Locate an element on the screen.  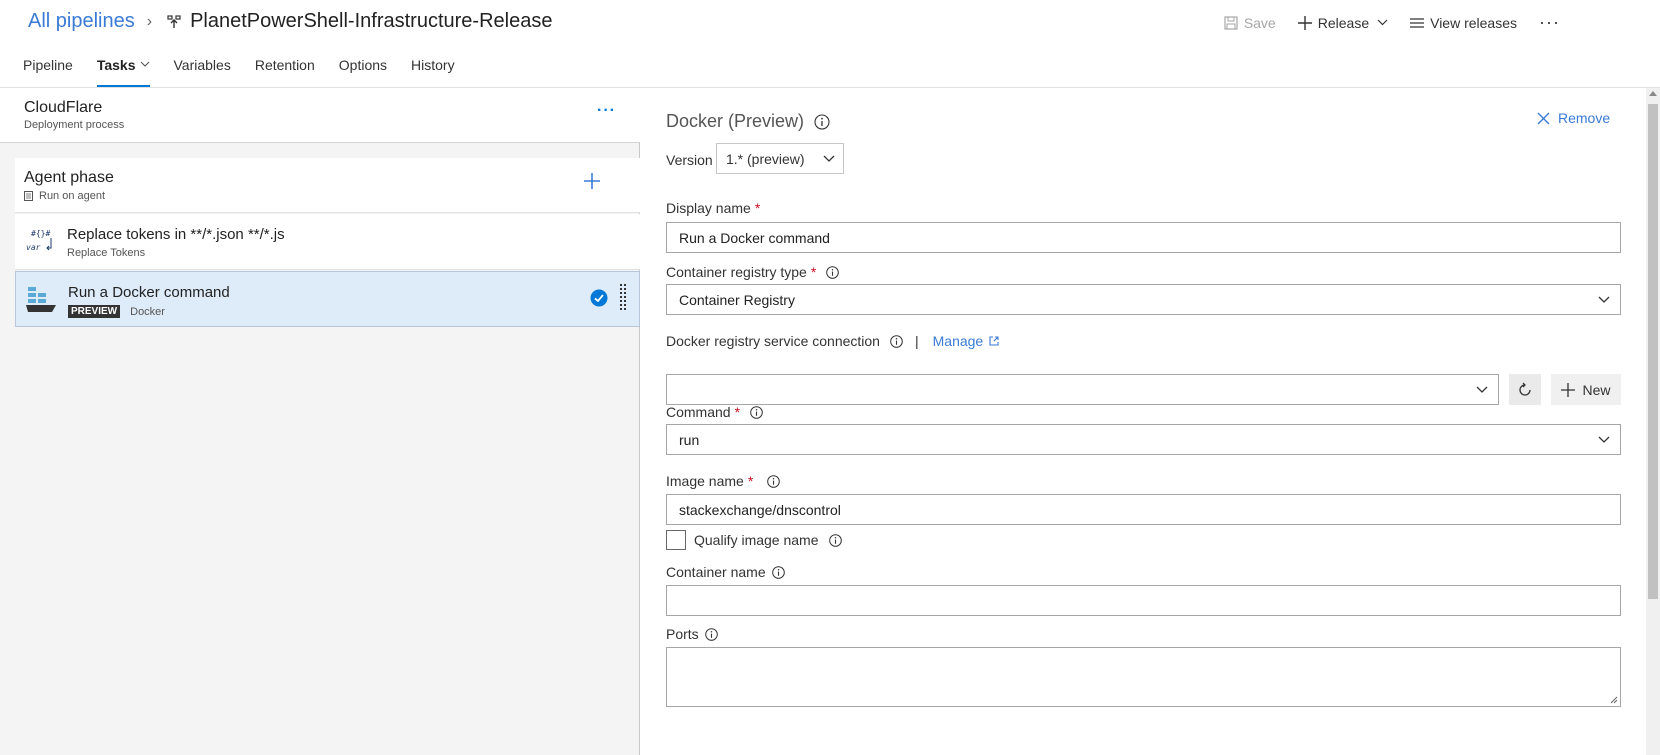
tab-variables: Variables is located at coordinates (202, 68).